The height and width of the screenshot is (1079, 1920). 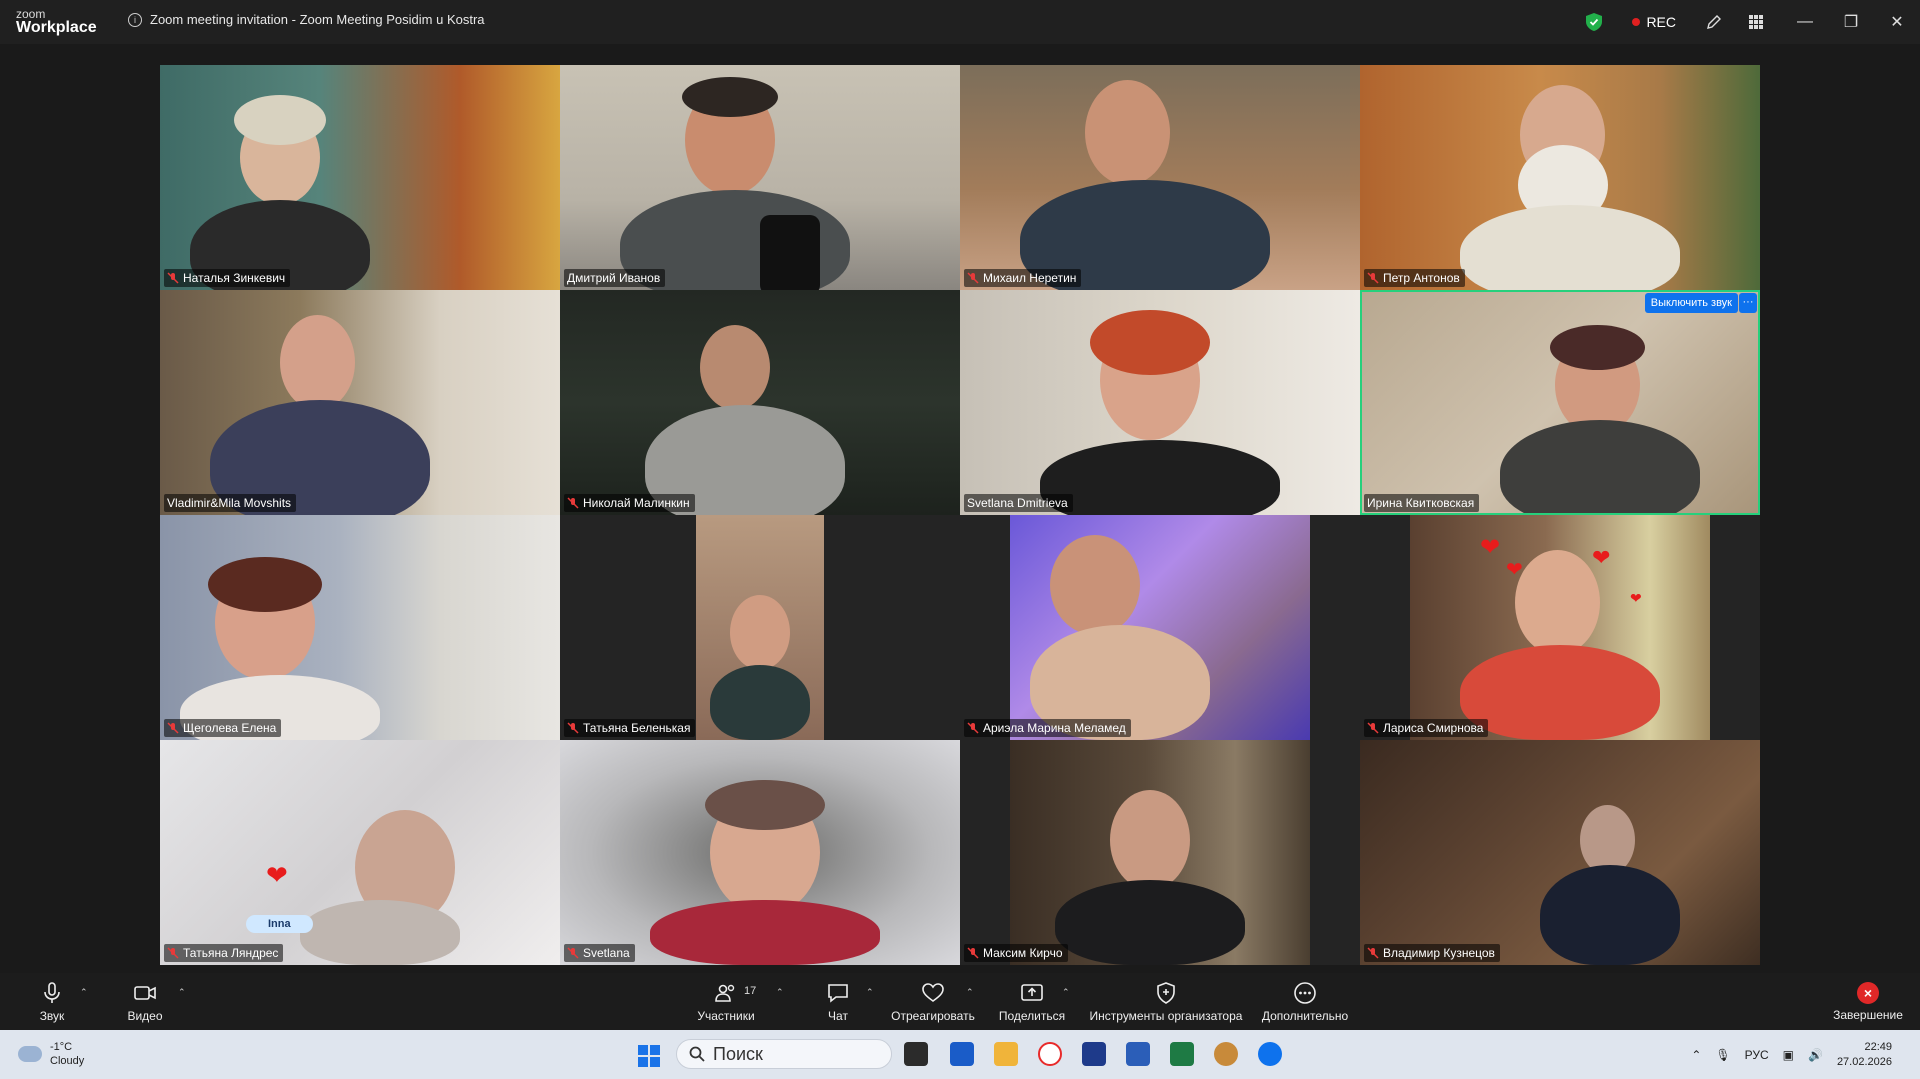 I want to click on weather-widget: -1°C Cloudy, so click(x=51, y=1054).